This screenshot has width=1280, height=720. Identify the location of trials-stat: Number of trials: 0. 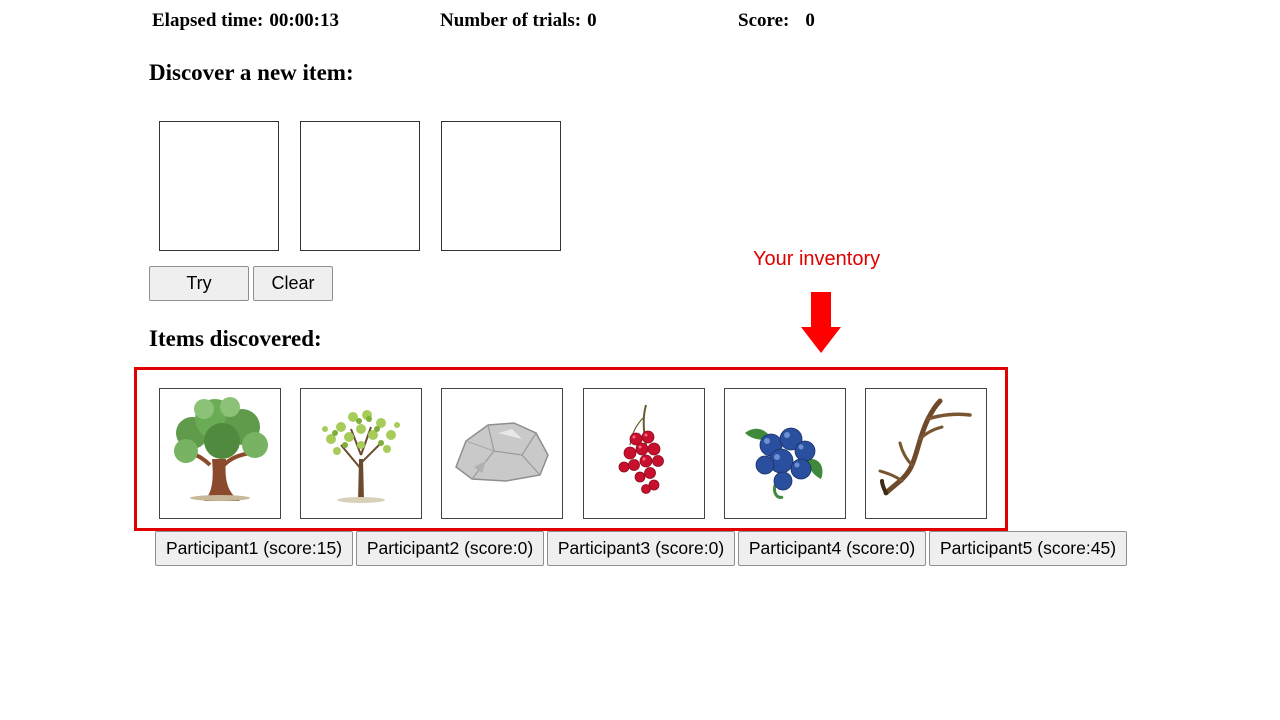
(518, 21).